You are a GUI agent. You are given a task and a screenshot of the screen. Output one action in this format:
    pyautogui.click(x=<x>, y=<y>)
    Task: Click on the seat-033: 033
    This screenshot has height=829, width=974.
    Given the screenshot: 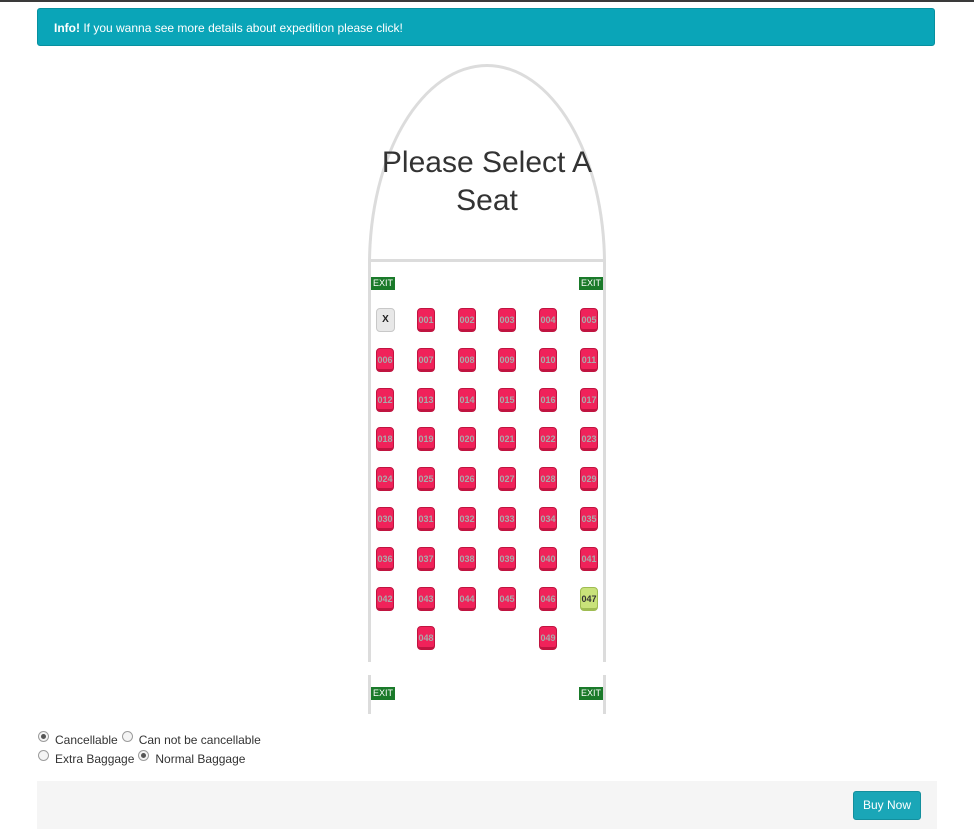 What is the action you would take?
    pyautogui.click(x=507, y=519)
    